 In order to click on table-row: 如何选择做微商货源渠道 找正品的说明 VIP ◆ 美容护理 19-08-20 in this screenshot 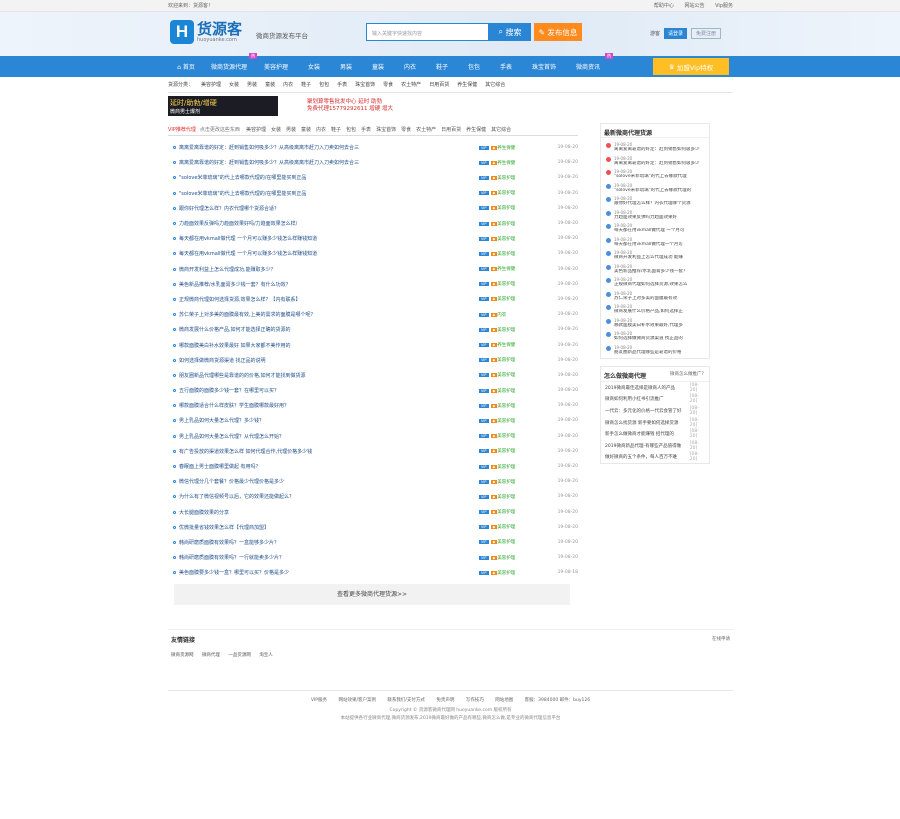, I will do `click(375, 360)`.